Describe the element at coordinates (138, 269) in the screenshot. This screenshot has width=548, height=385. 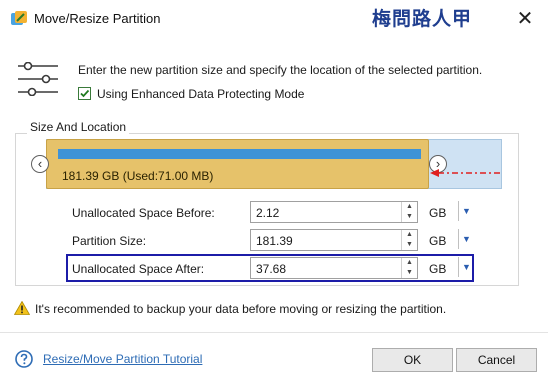
I see `unallocated-after-label: Unallocated Space After:` at that location.